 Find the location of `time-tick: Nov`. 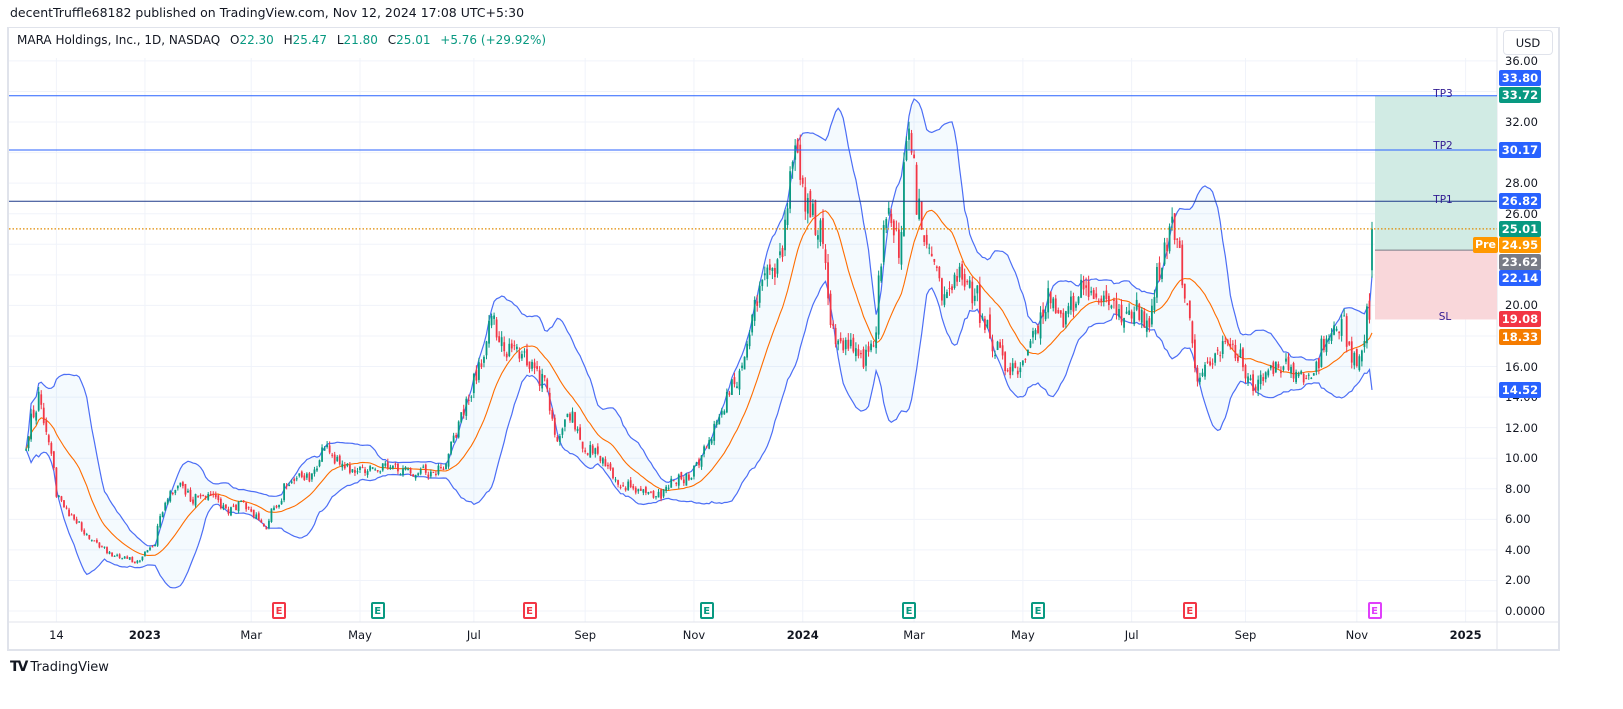

time-tick: Nov is located at coordinates (694, 635).